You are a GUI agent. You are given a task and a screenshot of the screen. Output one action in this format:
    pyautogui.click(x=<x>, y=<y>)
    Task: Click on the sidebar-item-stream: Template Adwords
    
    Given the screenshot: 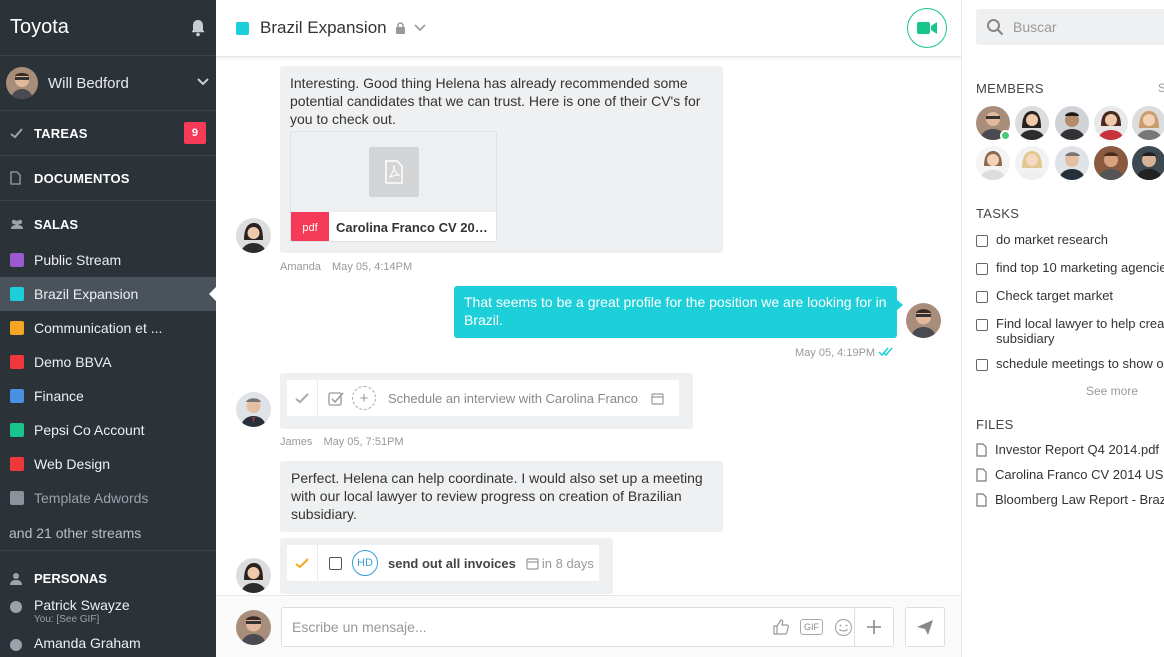 What is the action you would take?
    pyautogui.click(x=108, y=498)
    